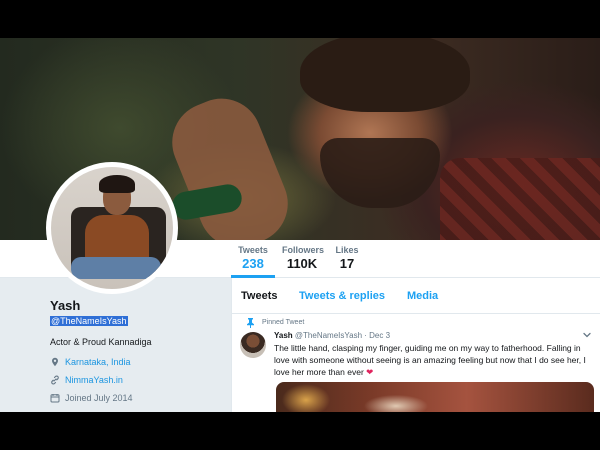  What do you see at coordinates (347, 250) in the screenshot?
I see `stat-likes-label: Likes` at bounding box center [347, 250].